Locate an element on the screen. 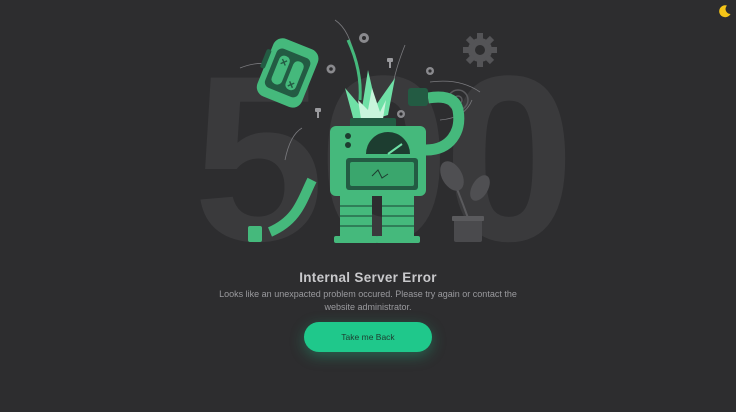 This screenshot has height=412, width=736. robot-body is located at coordinates (378, 161).